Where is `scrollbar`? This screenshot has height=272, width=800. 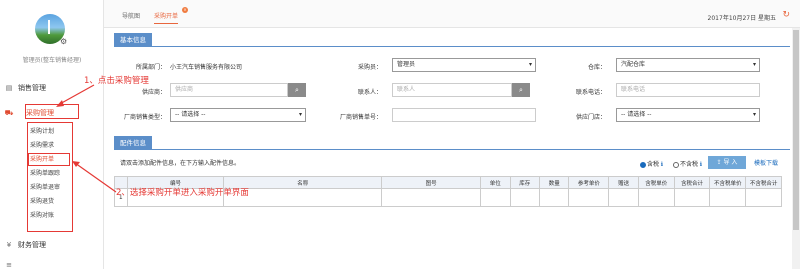
scrollbar is located at coordinates (796, 148).